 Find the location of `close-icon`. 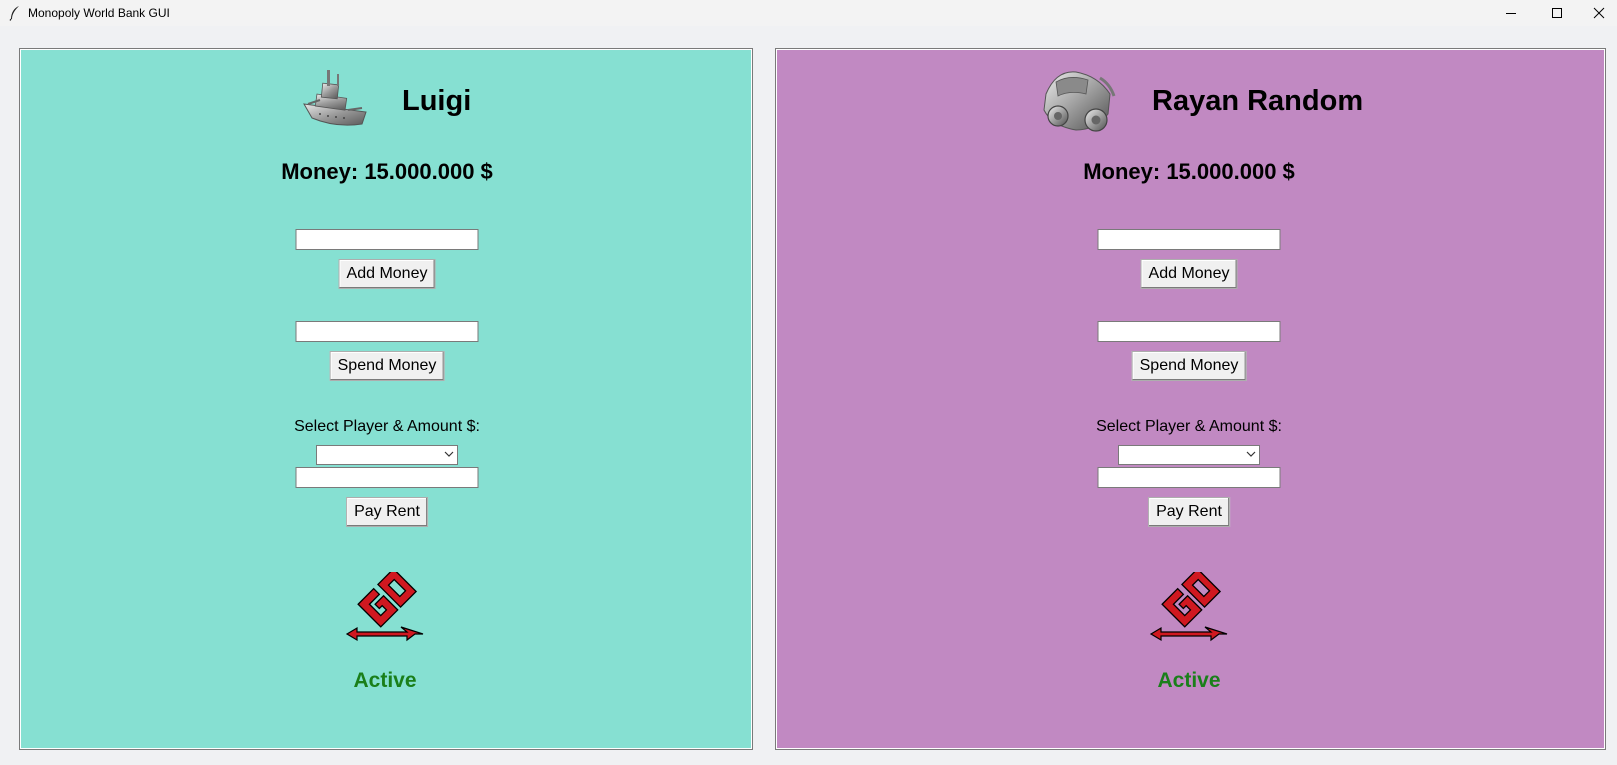

close-icon is located at coordinates (1598, 13).